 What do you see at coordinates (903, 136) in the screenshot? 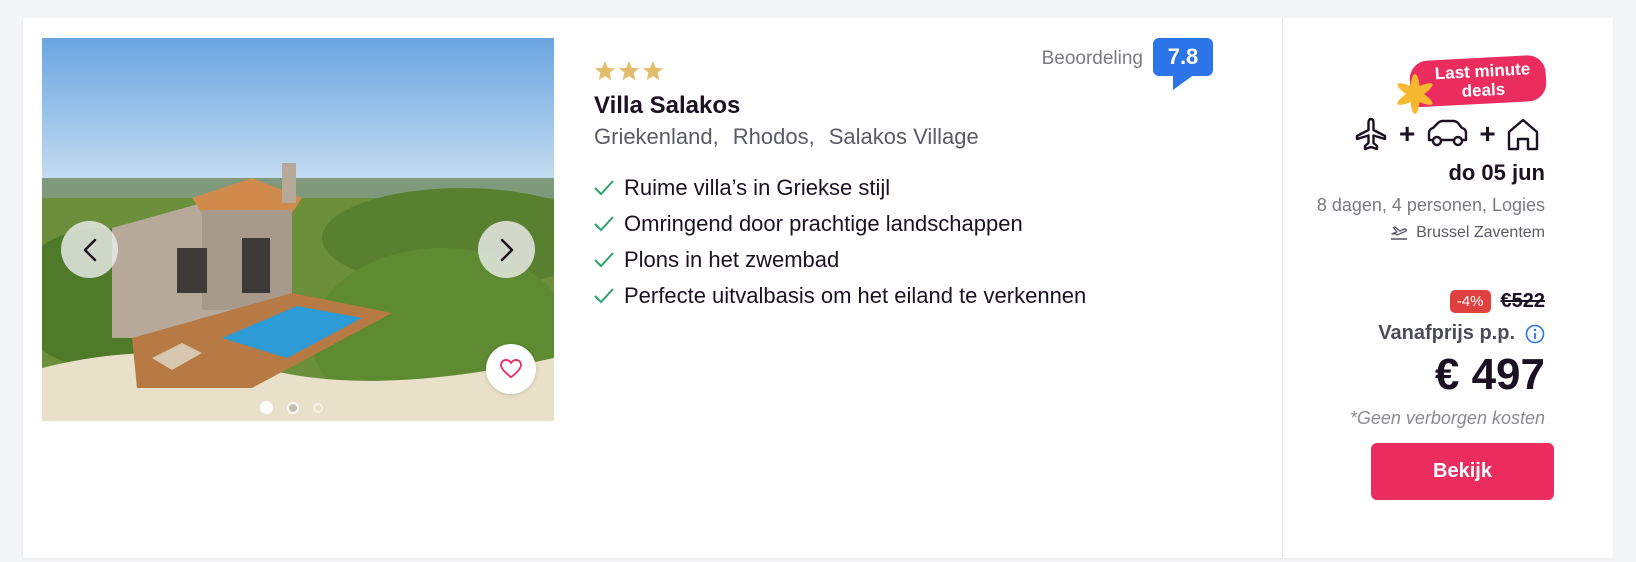
I see `location-village: Salakos Village` at bounding box center [903, 136].